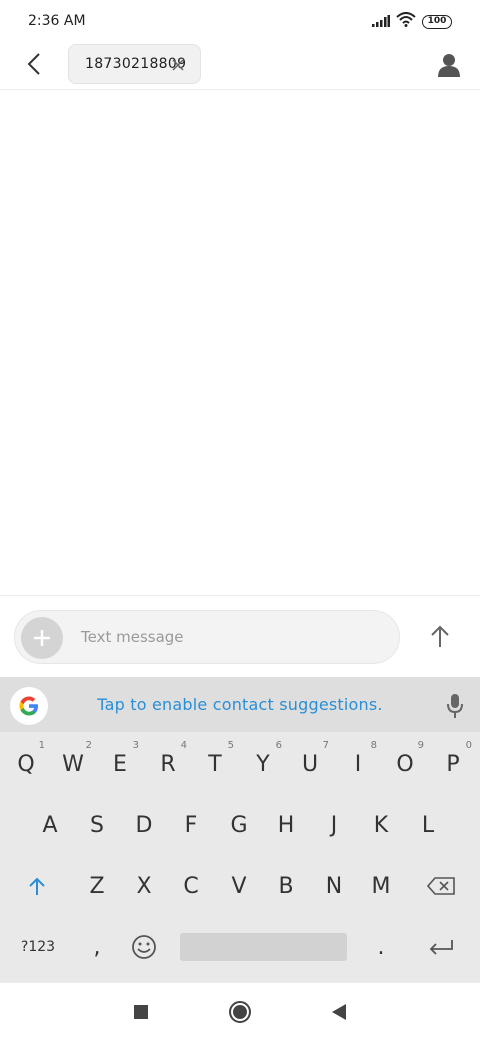 Image resolution: width=480 pixels, height=1040 pixels. I want to click on home-circle-icon, so click(240, 1012).